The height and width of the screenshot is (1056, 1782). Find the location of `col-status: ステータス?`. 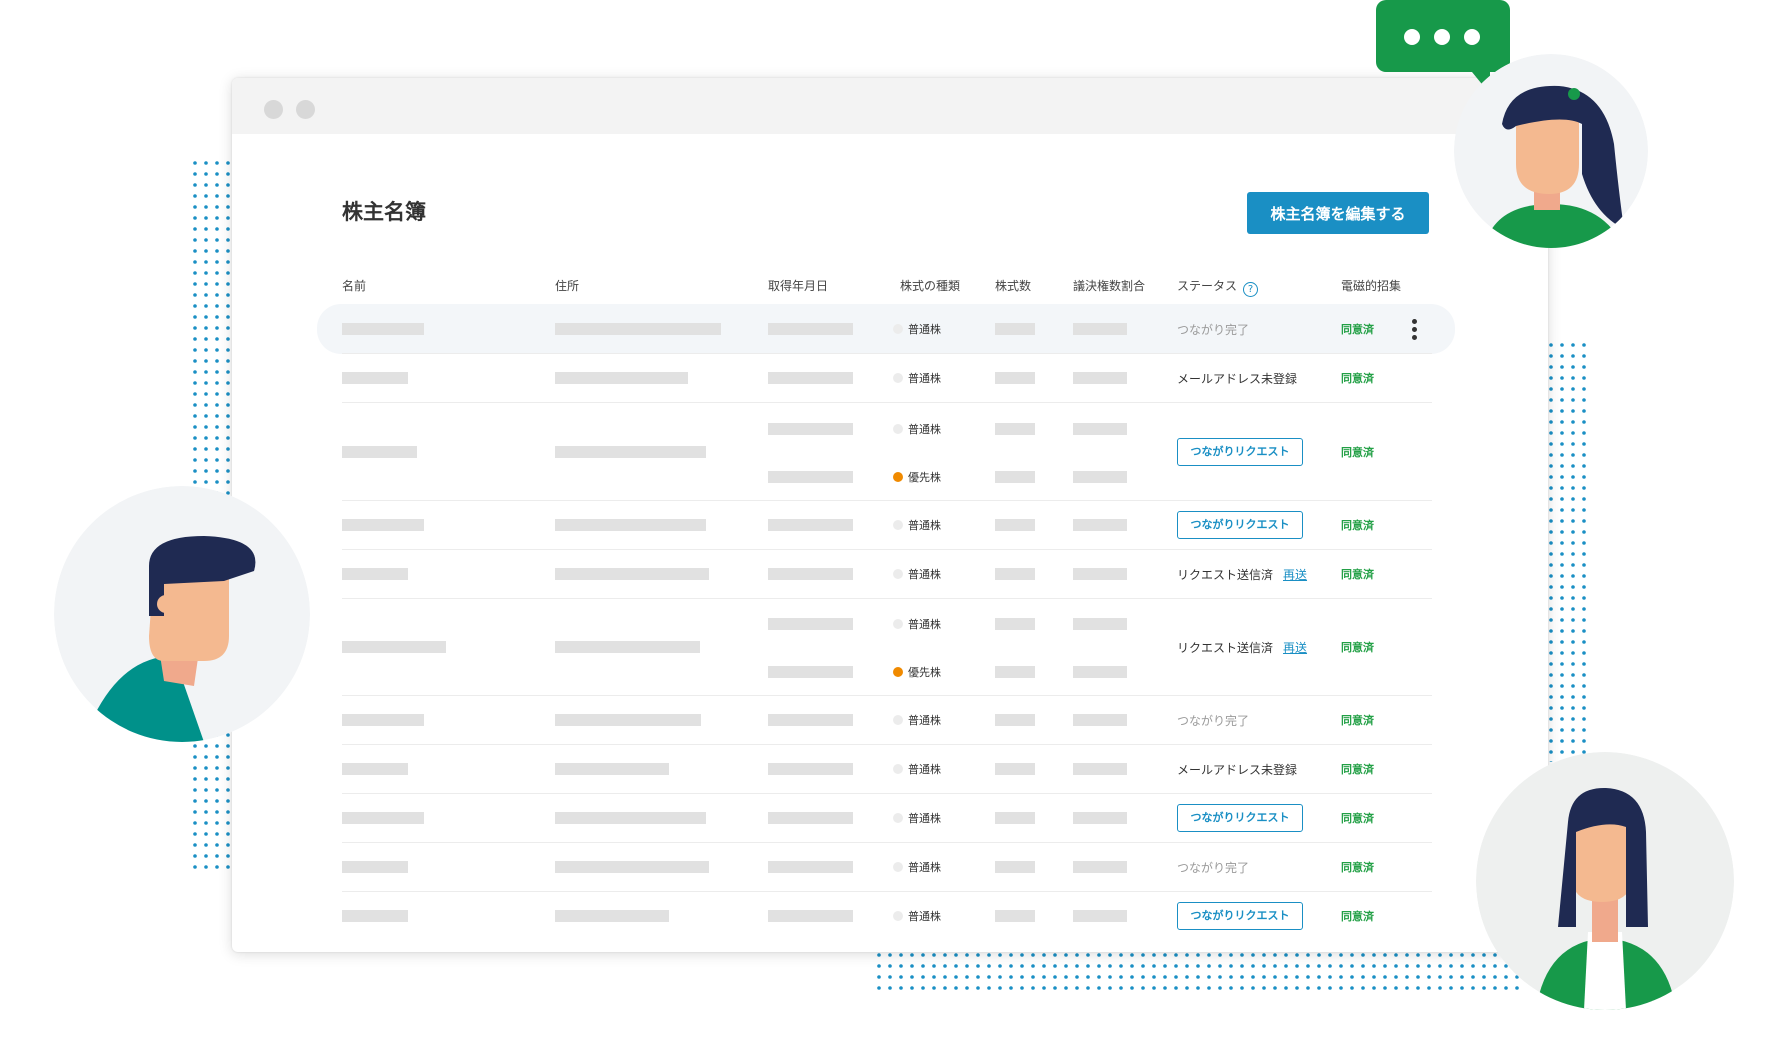

col-status: ステータス? is located at coordinates (1218, 287).